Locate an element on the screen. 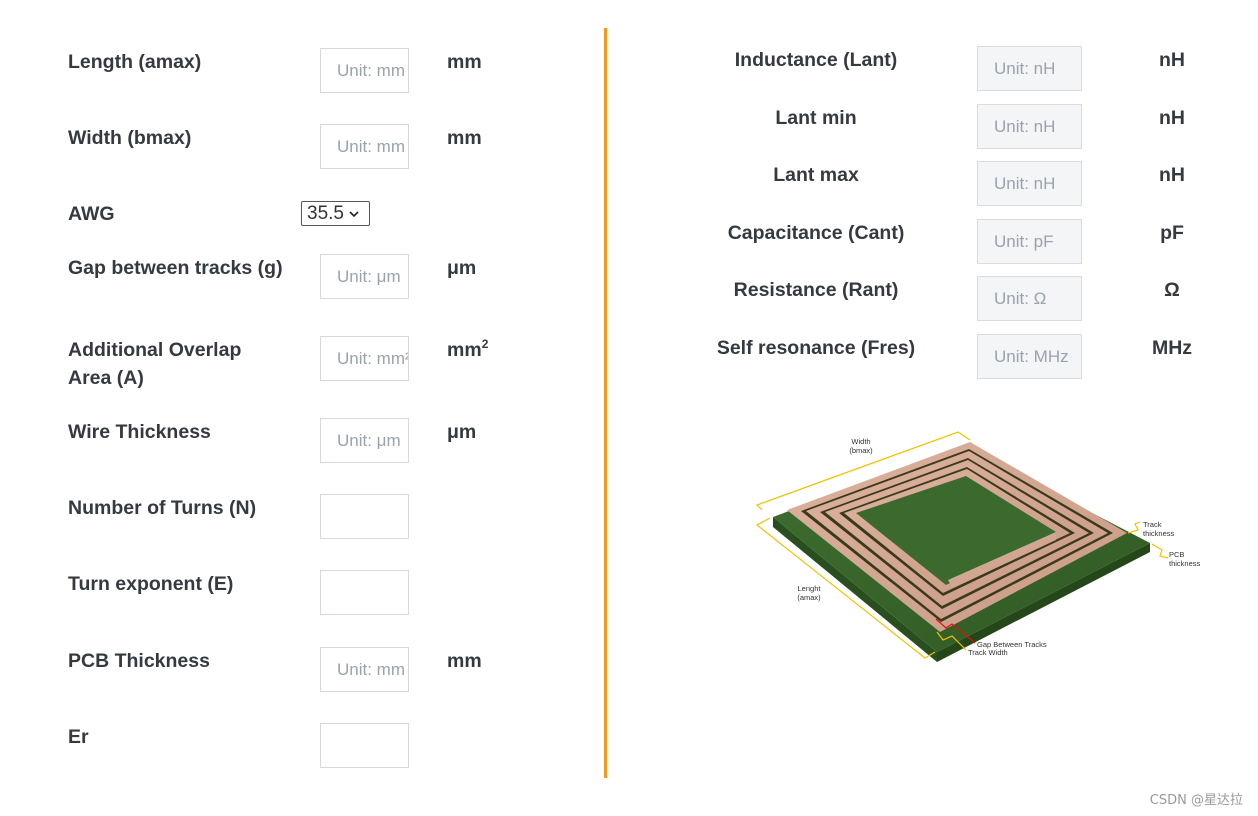 The image size is (1258, 816). overlap-area-input is located at coordinates (364, 358).